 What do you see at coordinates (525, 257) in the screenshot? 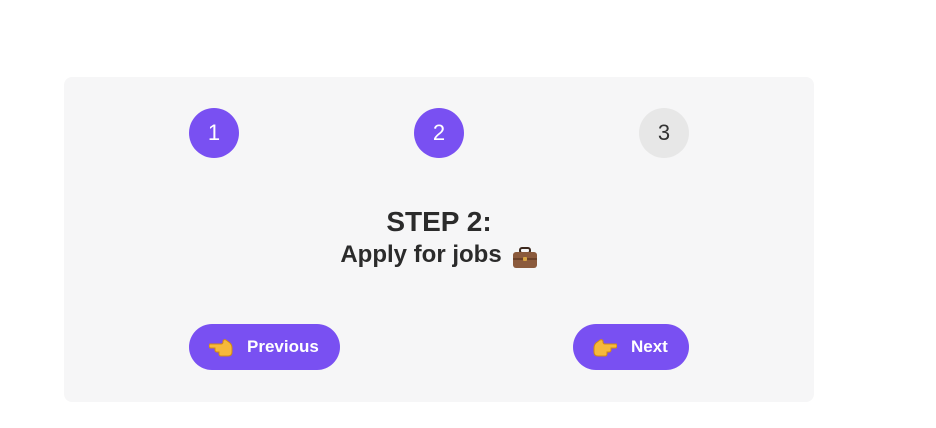
I see `briefcase-icon` at bounding box center [525, 257].